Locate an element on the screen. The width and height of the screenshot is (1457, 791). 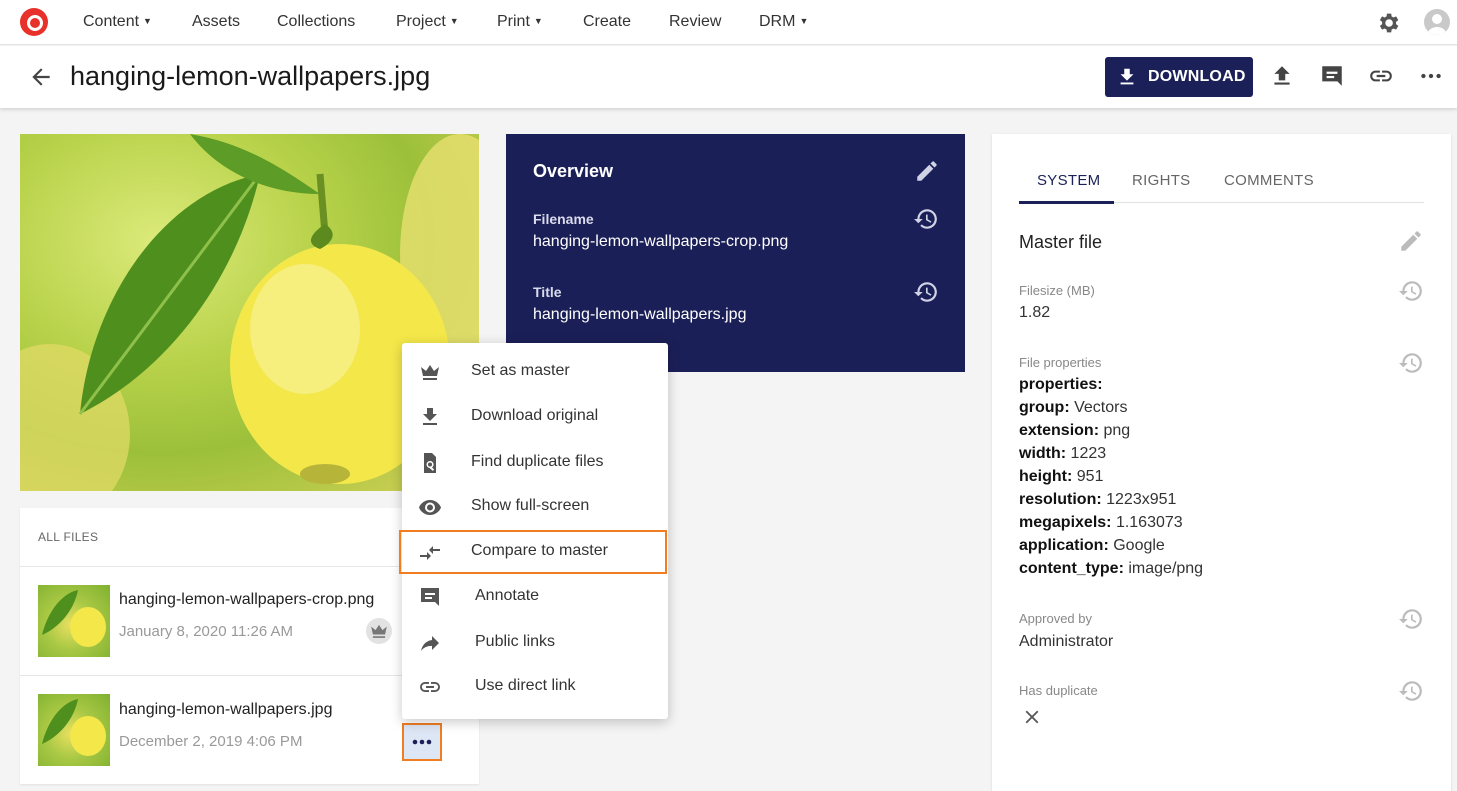
property-row: megapixels: 1.163073 is located at coordinates (1101, 523).